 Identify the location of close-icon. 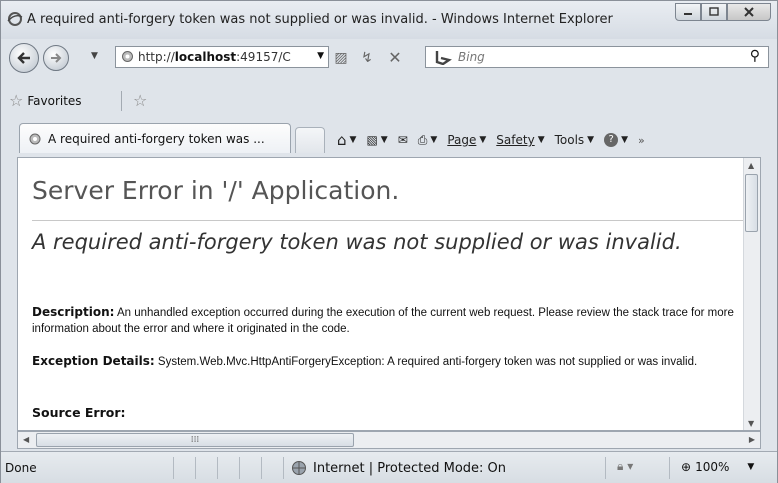
(749, 12).